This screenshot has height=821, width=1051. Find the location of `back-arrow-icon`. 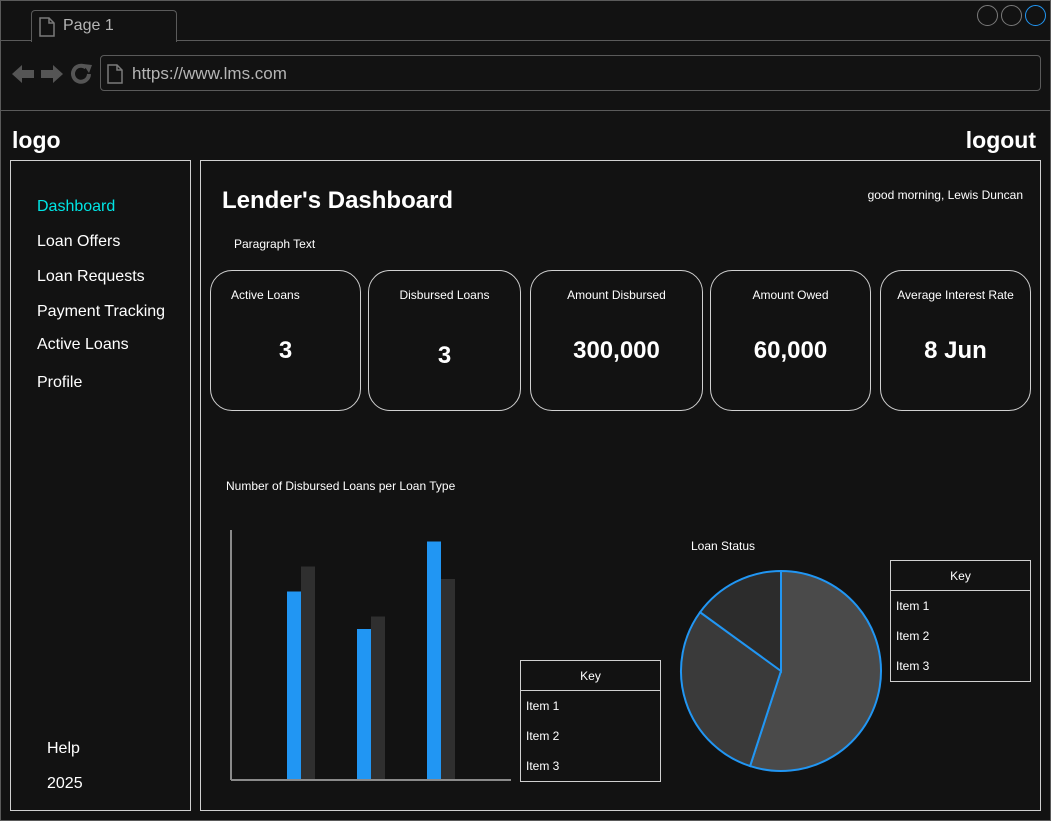

back-arrow-icon is located at coordinates (23, 74).